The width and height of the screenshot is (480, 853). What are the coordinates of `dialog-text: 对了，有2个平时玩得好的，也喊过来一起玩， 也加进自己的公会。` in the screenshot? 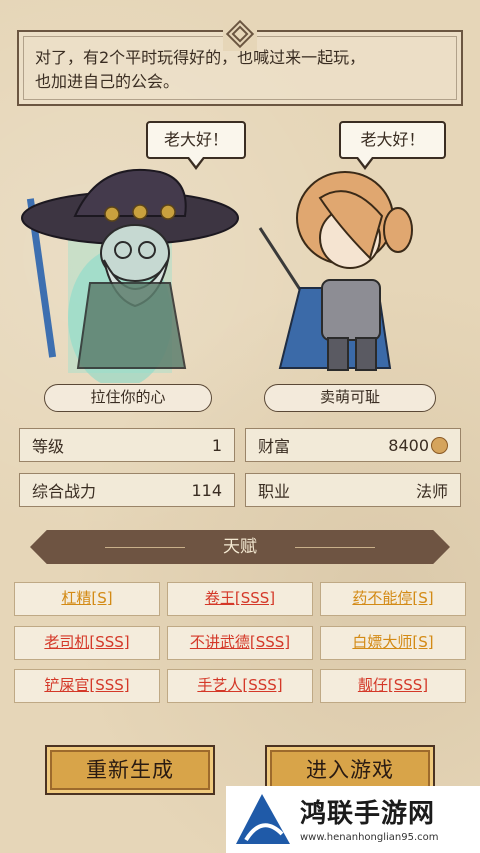 It's located at (240, 70).